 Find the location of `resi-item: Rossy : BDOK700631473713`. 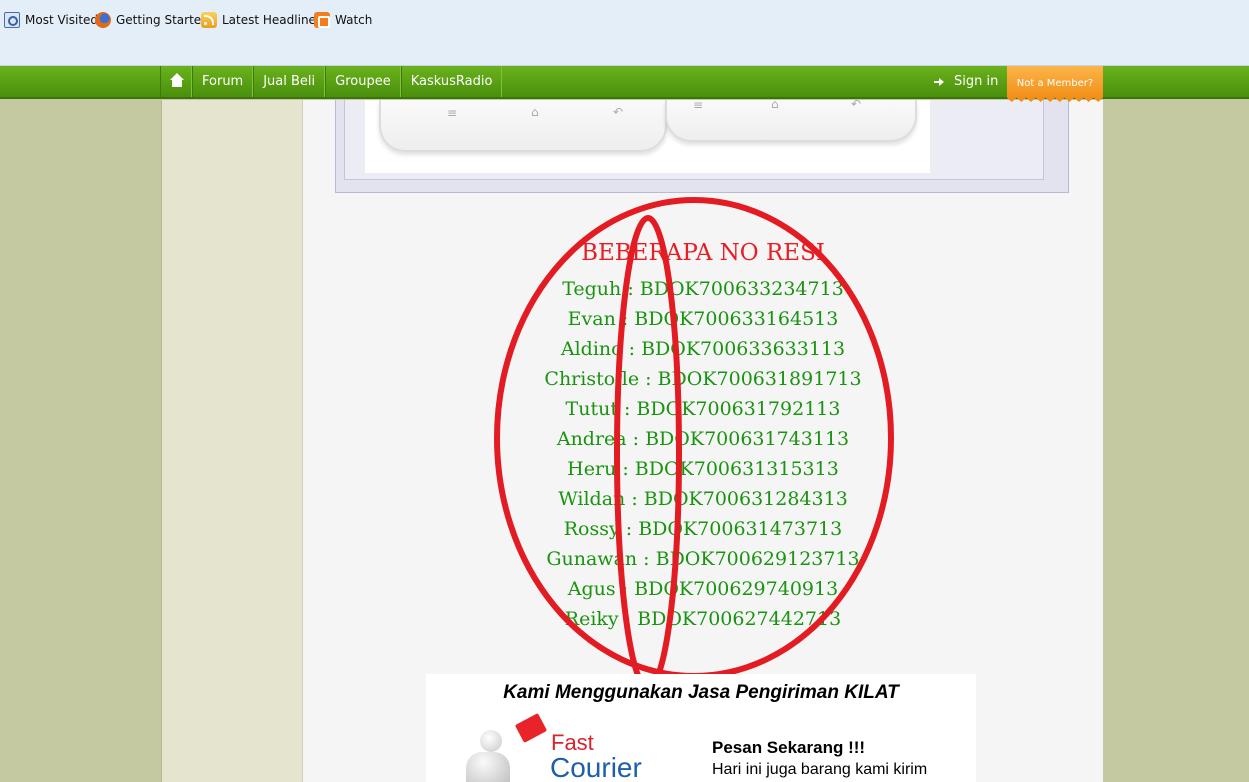

resi-item: Rossy : BDOK700631473713 is located at coordinates (703, 529).